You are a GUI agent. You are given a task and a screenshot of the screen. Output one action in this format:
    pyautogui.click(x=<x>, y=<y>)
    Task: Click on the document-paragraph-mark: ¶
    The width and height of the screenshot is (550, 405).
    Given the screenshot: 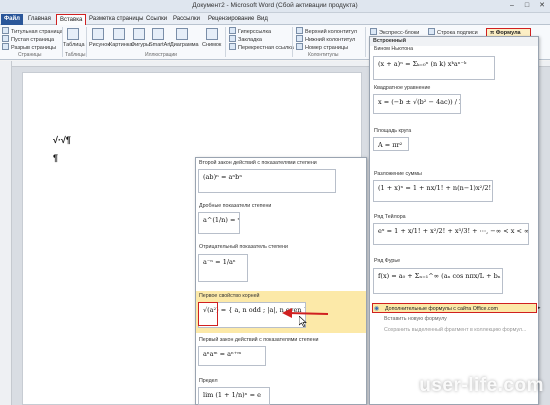 What is the action you would take?
    pyautogui.click(x=56, y=158)
    